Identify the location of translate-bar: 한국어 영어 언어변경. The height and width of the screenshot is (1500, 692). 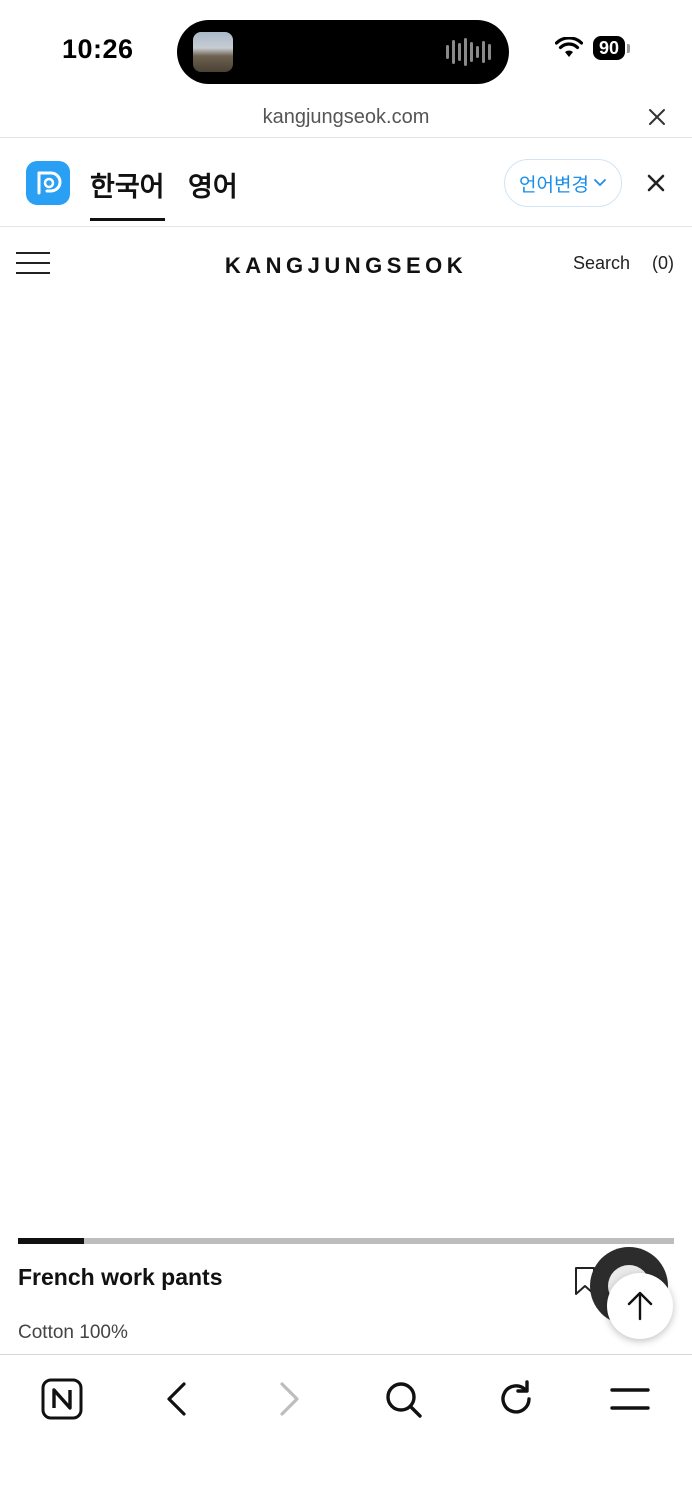
(346, 183).